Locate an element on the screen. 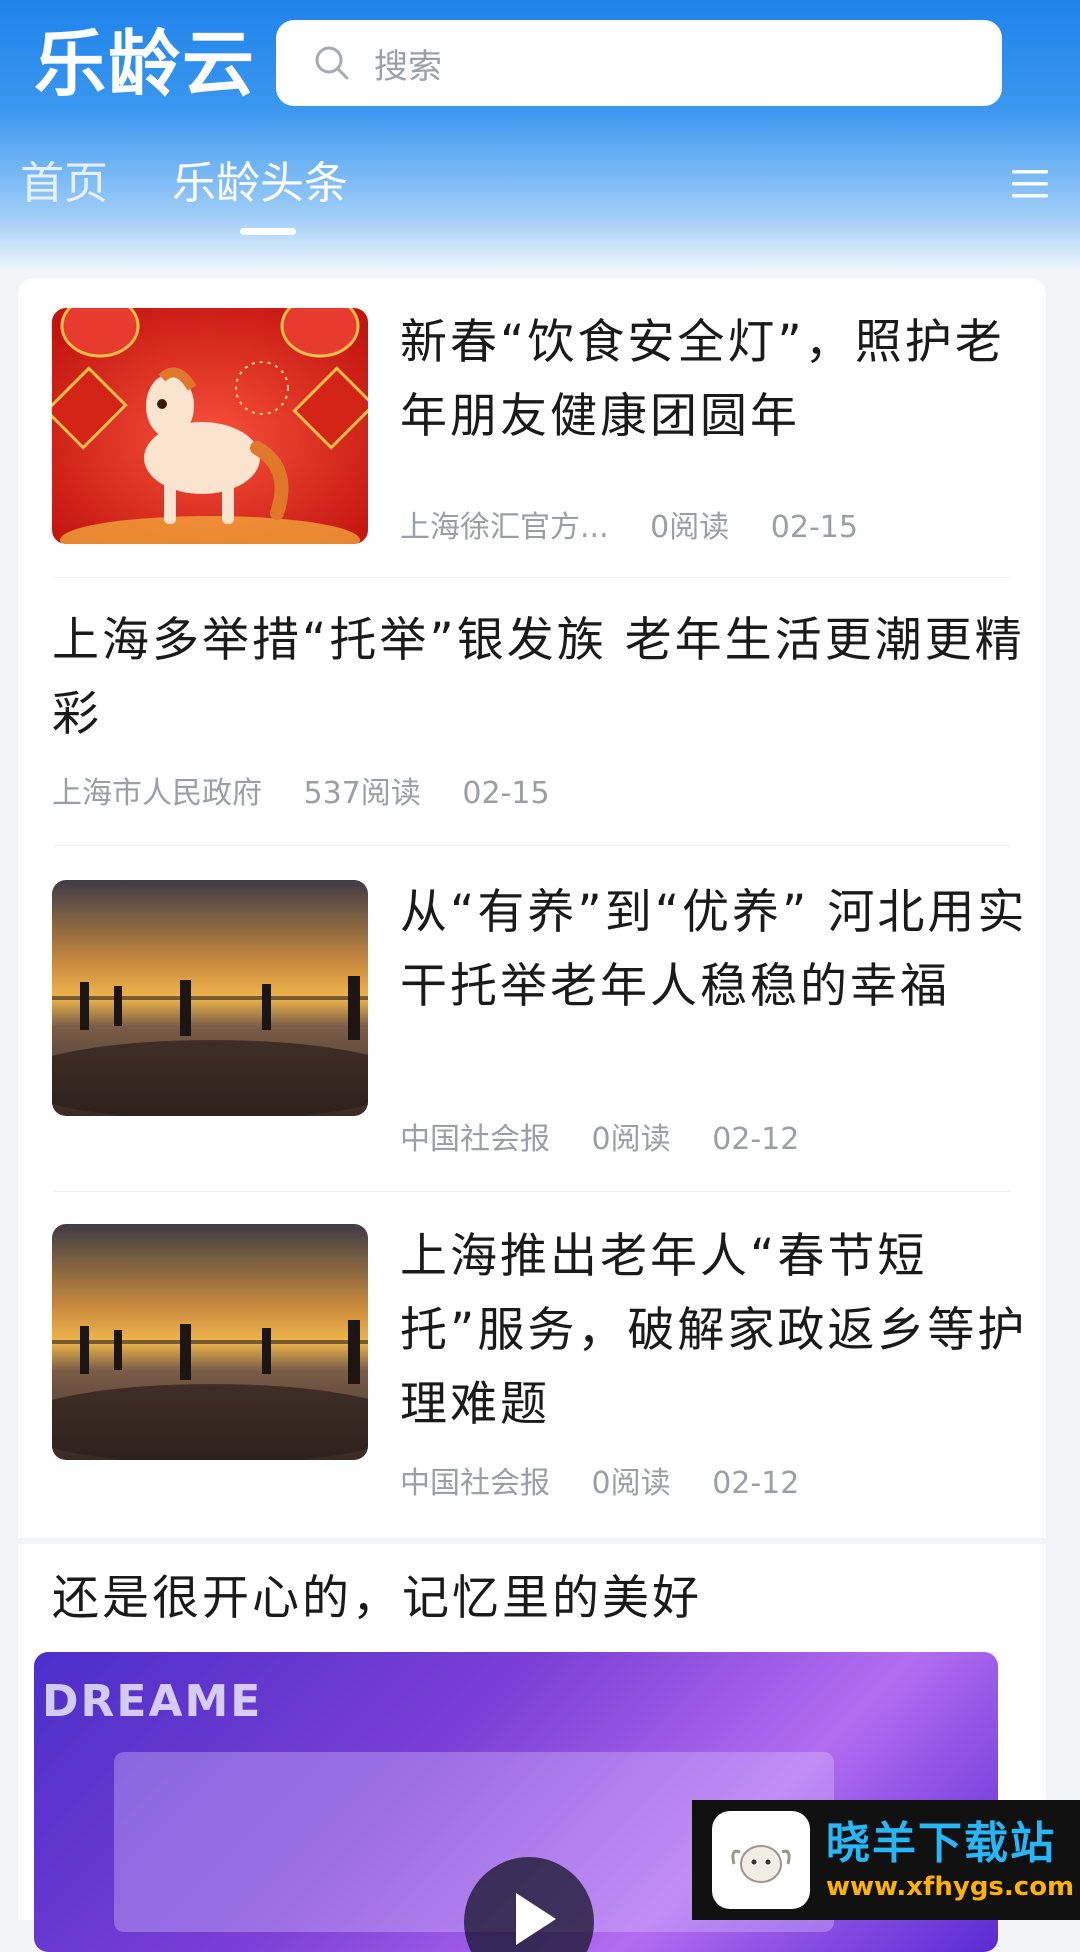  watermark-text: 晓羊下载站 www.xfhygs.com is located at coordinates (950, 1860).